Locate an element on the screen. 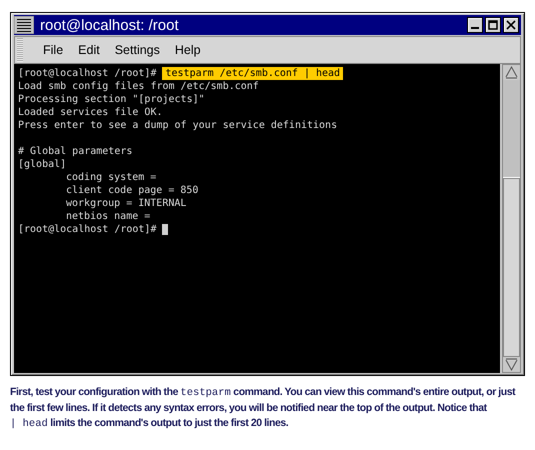  menu-item: Help is located at coordinates (189, 50).